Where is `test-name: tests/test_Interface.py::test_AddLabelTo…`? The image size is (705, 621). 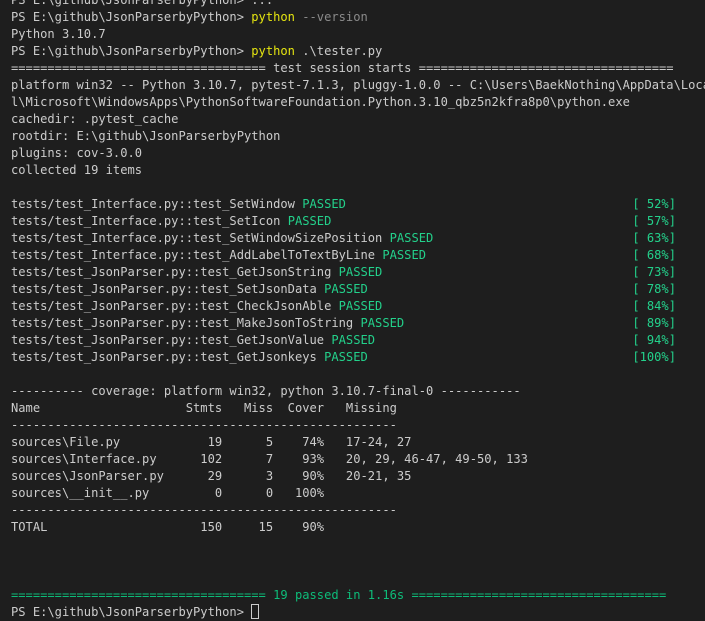 test-name: tests/test_Interface.py::test_AddLabelTo… is located at coordinates (193, 255).